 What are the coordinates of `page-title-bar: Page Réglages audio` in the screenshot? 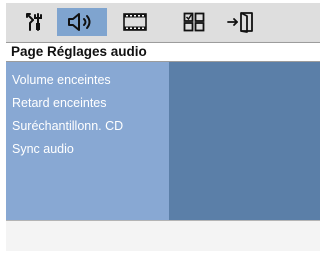 It's located at (163, 52).